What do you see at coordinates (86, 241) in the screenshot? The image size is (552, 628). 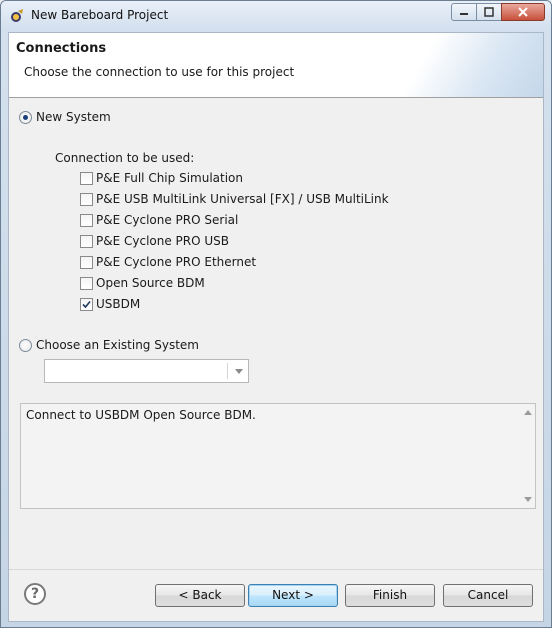 I see `checkbox-pe-cyclone-pro-usb` at bounding box center [86, 241].